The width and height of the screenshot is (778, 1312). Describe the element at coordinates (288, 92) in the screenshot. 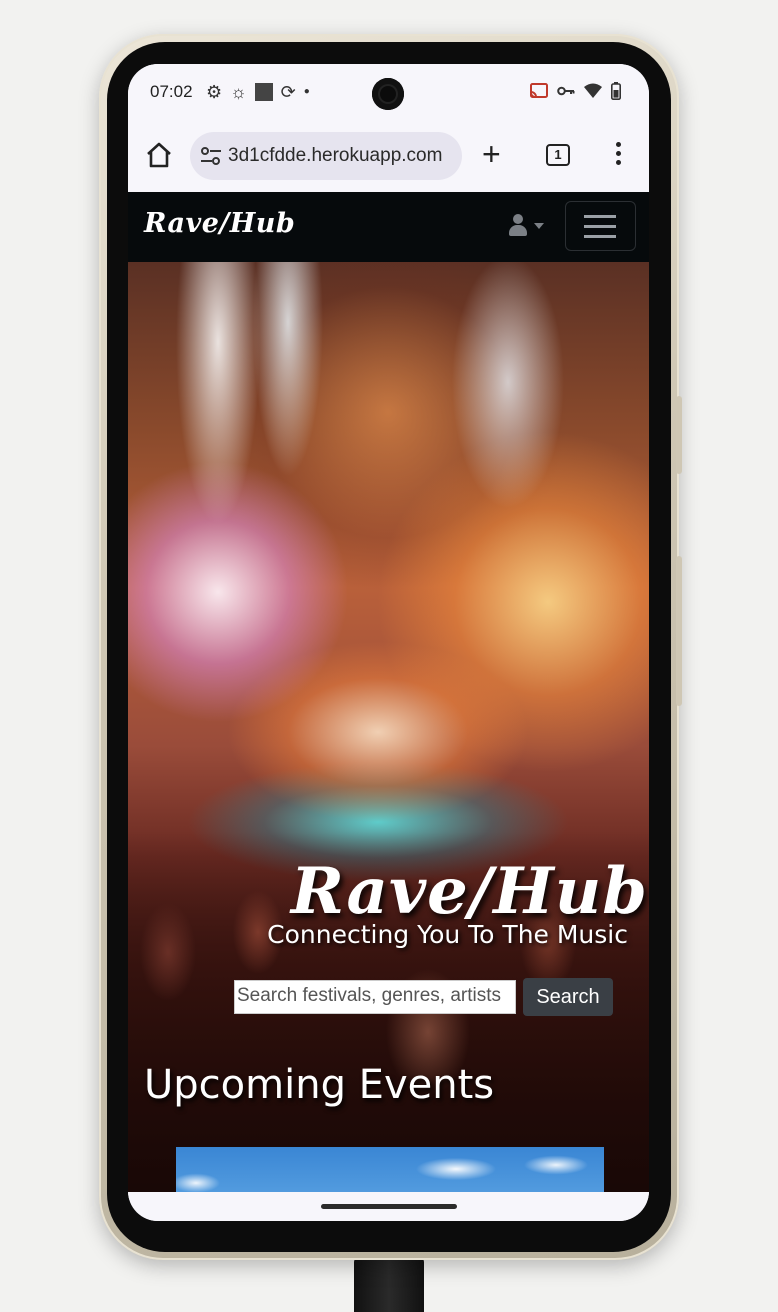

I see `sync-app-icon: ⟳` at that location.